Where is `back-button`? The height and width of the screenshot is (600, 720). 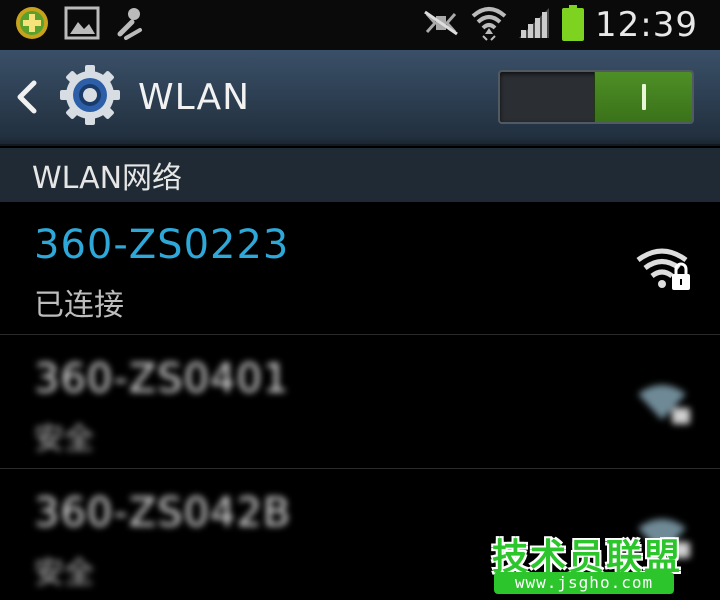 back-button is located at coordinates (34, 97).